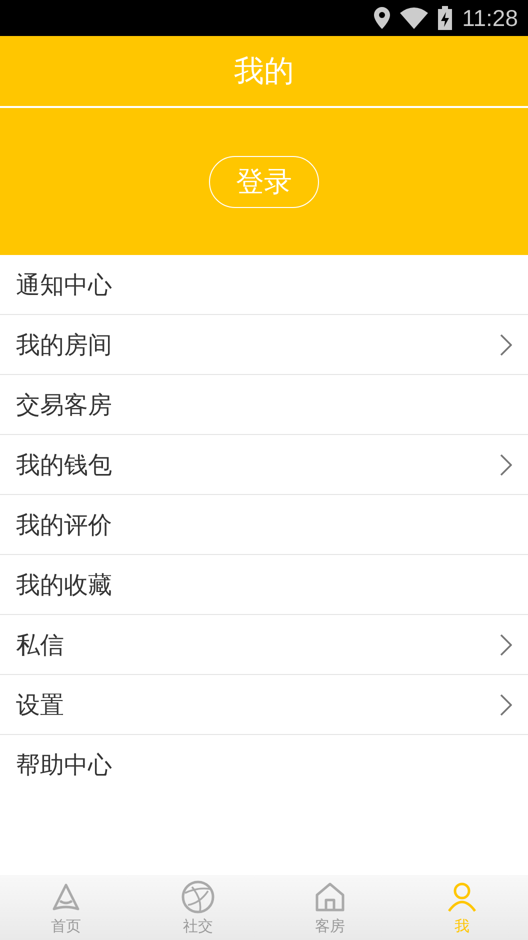  What do you see at coordinates (264, 585) in the screenshot?
I see `menu-item: 我的收藏` at bounding box center [264, 585].